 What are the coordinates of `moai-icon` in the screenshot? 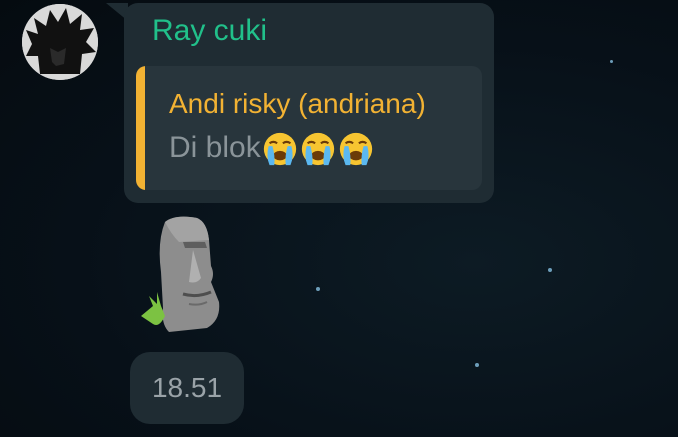 It's located at (180, 273).